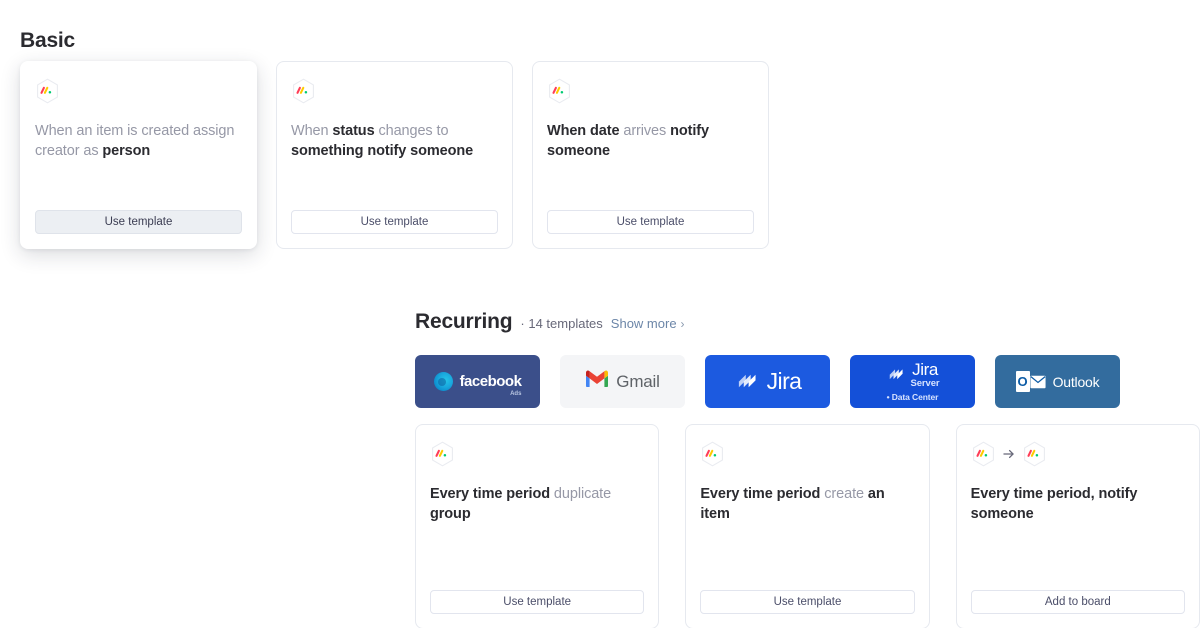 The width and height of the screenshot is (1200, 628). Describe the element at coordinates (490, 381) in the screenshot. I see `tile-label: facebook` at that location.